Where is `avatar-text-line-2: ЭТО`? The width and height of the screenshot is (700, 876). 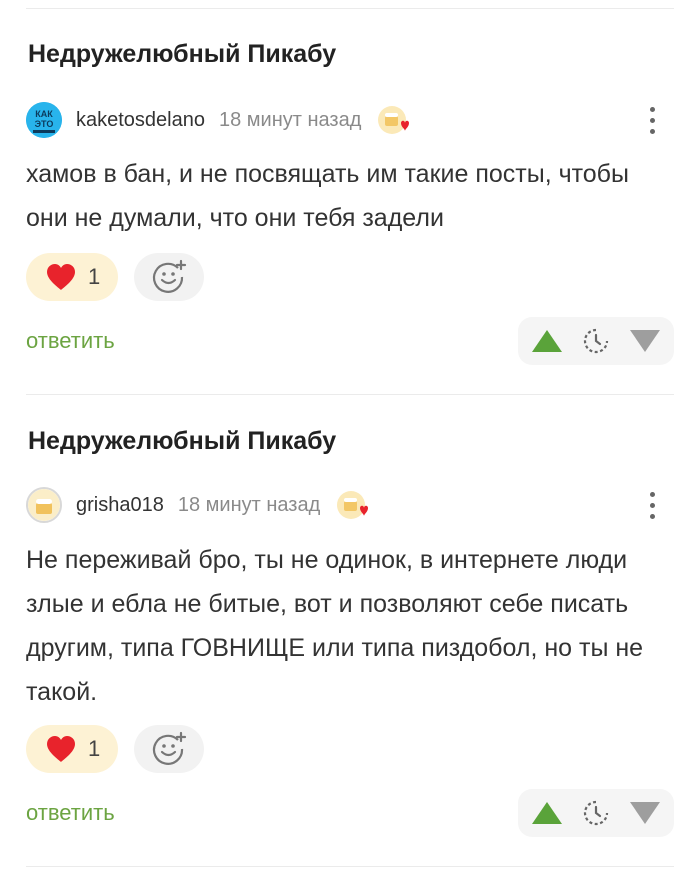 avatar-text-line-2: ЭТО is located at coordinates (44, 124).